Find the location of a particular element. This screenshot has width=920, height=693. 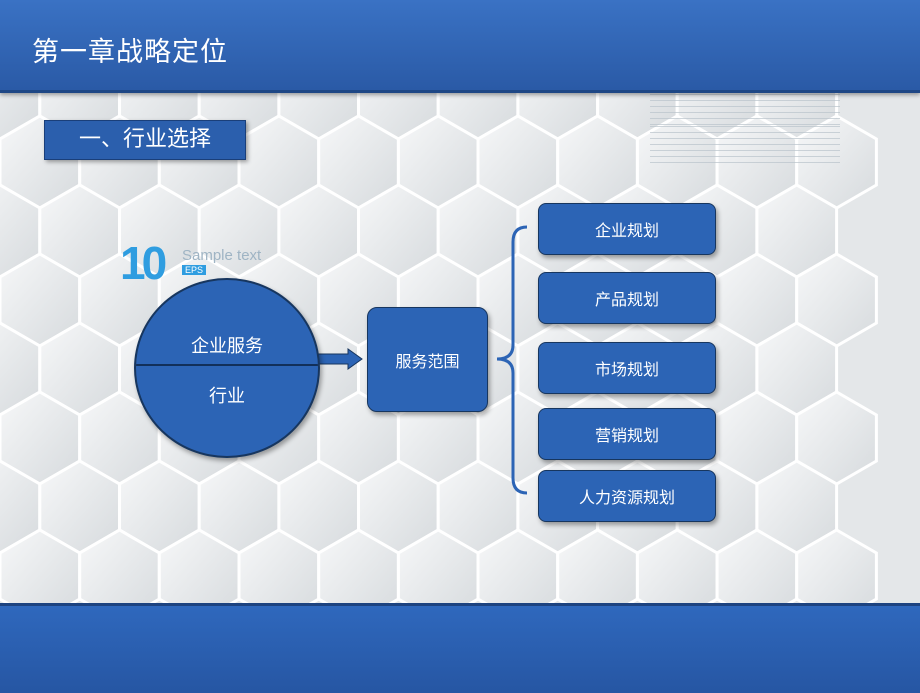

item-enterprise-planning: 企业规划 is located at coordinates (627, 229).